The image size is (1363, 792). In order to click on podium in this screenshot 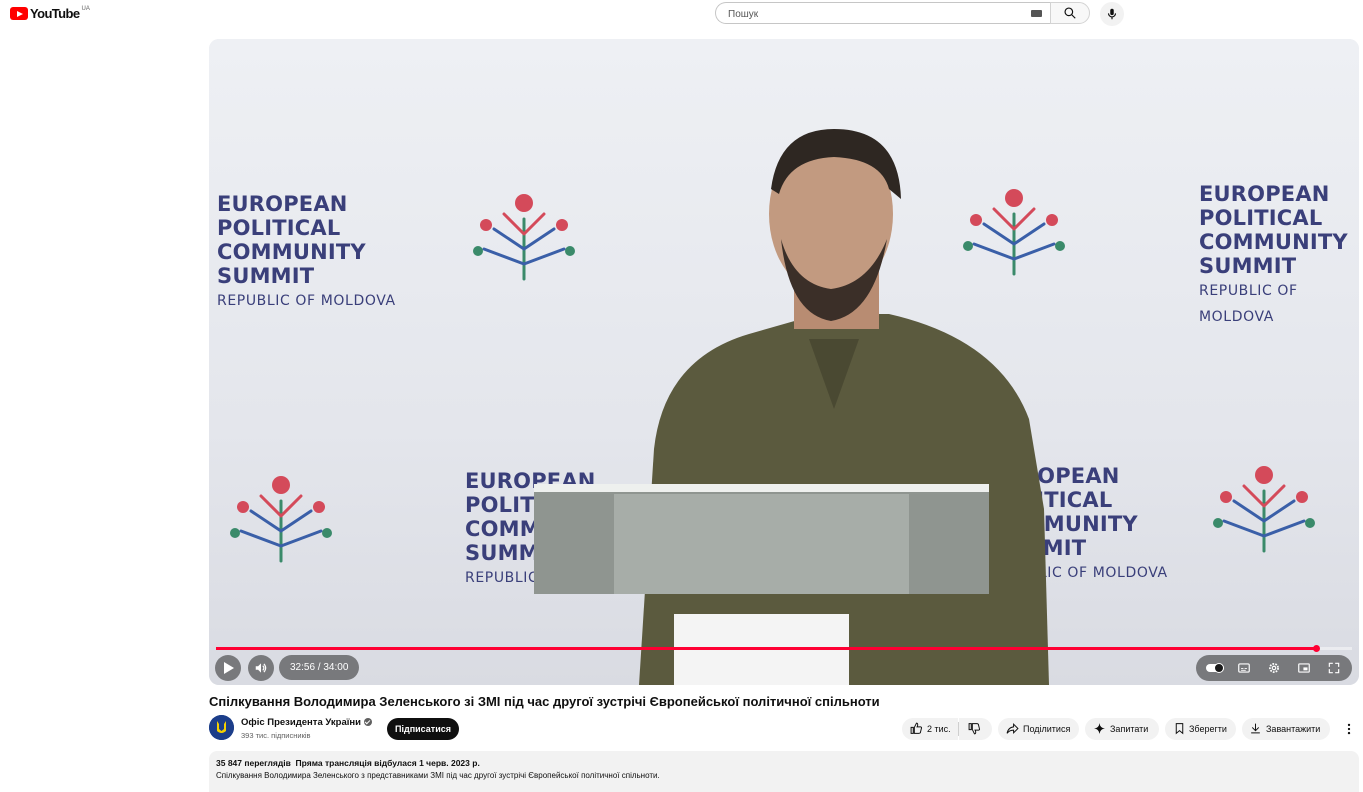, I will do `click(761, 584)`.